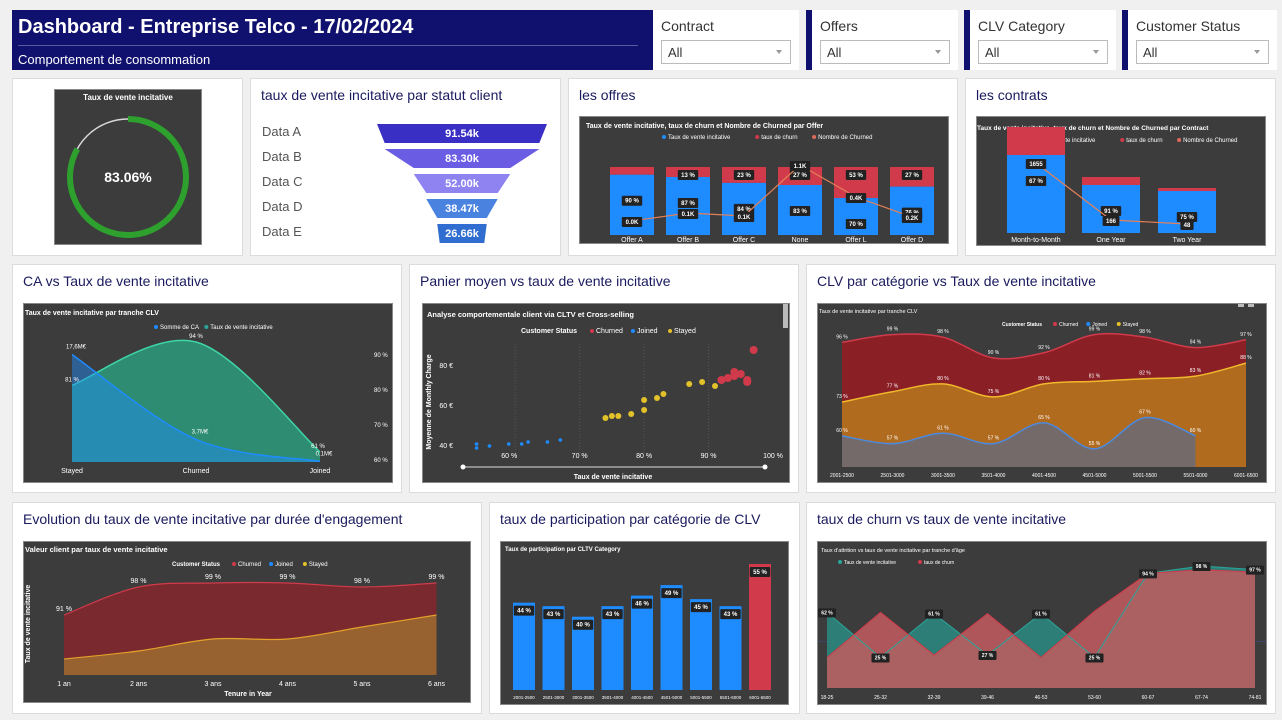  I want to click on legend-title: Customer Status, so click(1022, 325).